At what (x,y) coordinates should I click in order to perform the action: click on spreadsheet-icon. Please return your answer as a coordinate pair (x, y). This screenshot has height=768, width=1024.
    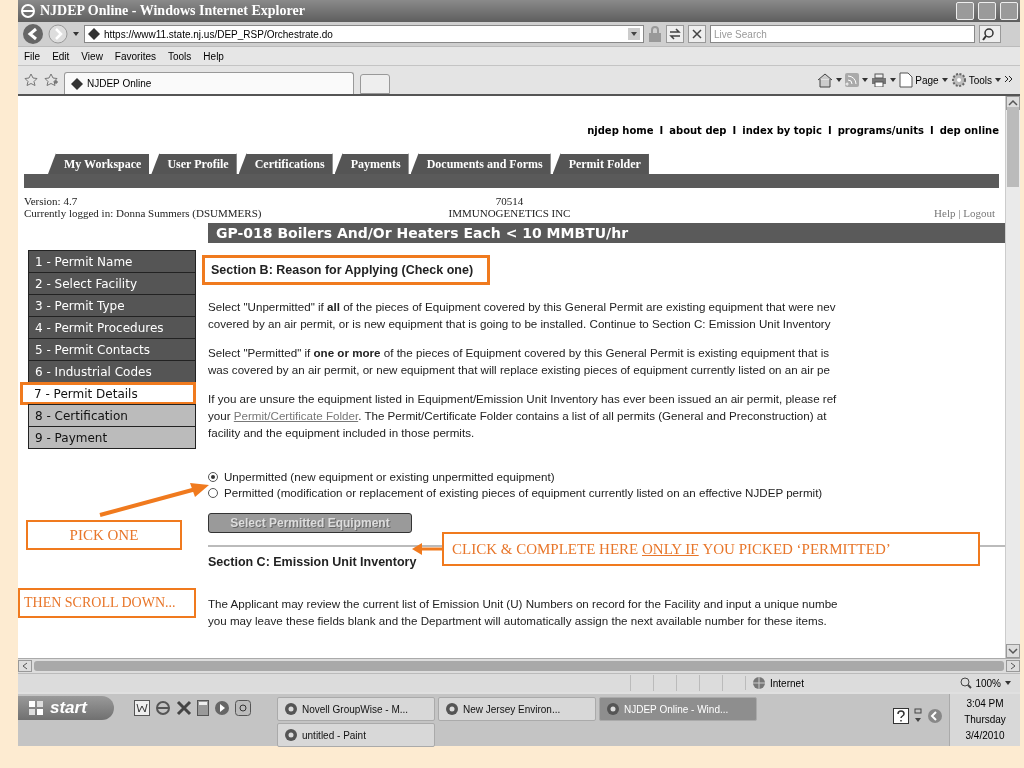
    Looking at the image, I should click on (184, 708).